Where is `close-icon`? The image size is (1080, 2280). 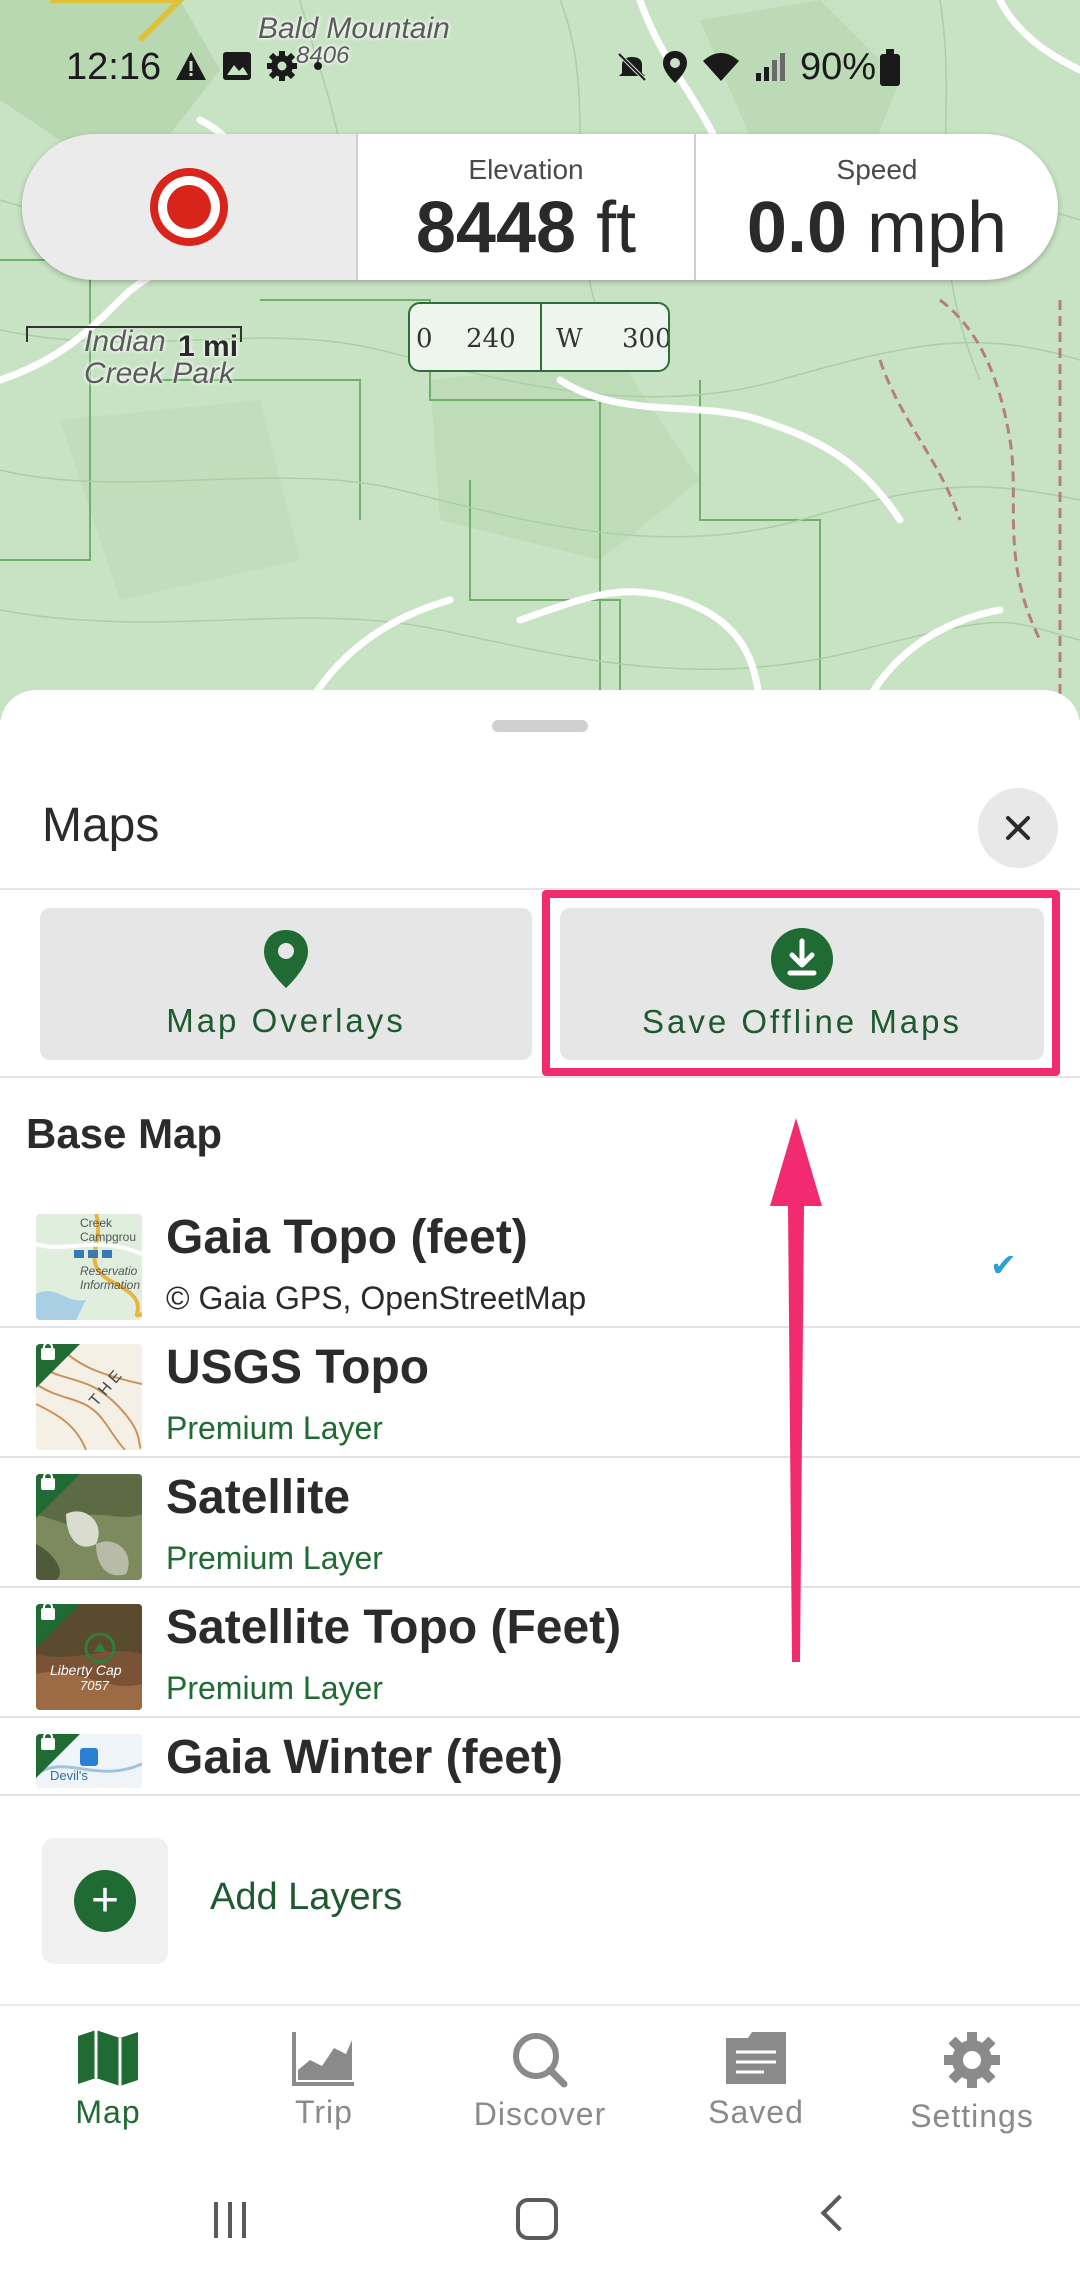
close-icon is located at coordinates (1018, 828).